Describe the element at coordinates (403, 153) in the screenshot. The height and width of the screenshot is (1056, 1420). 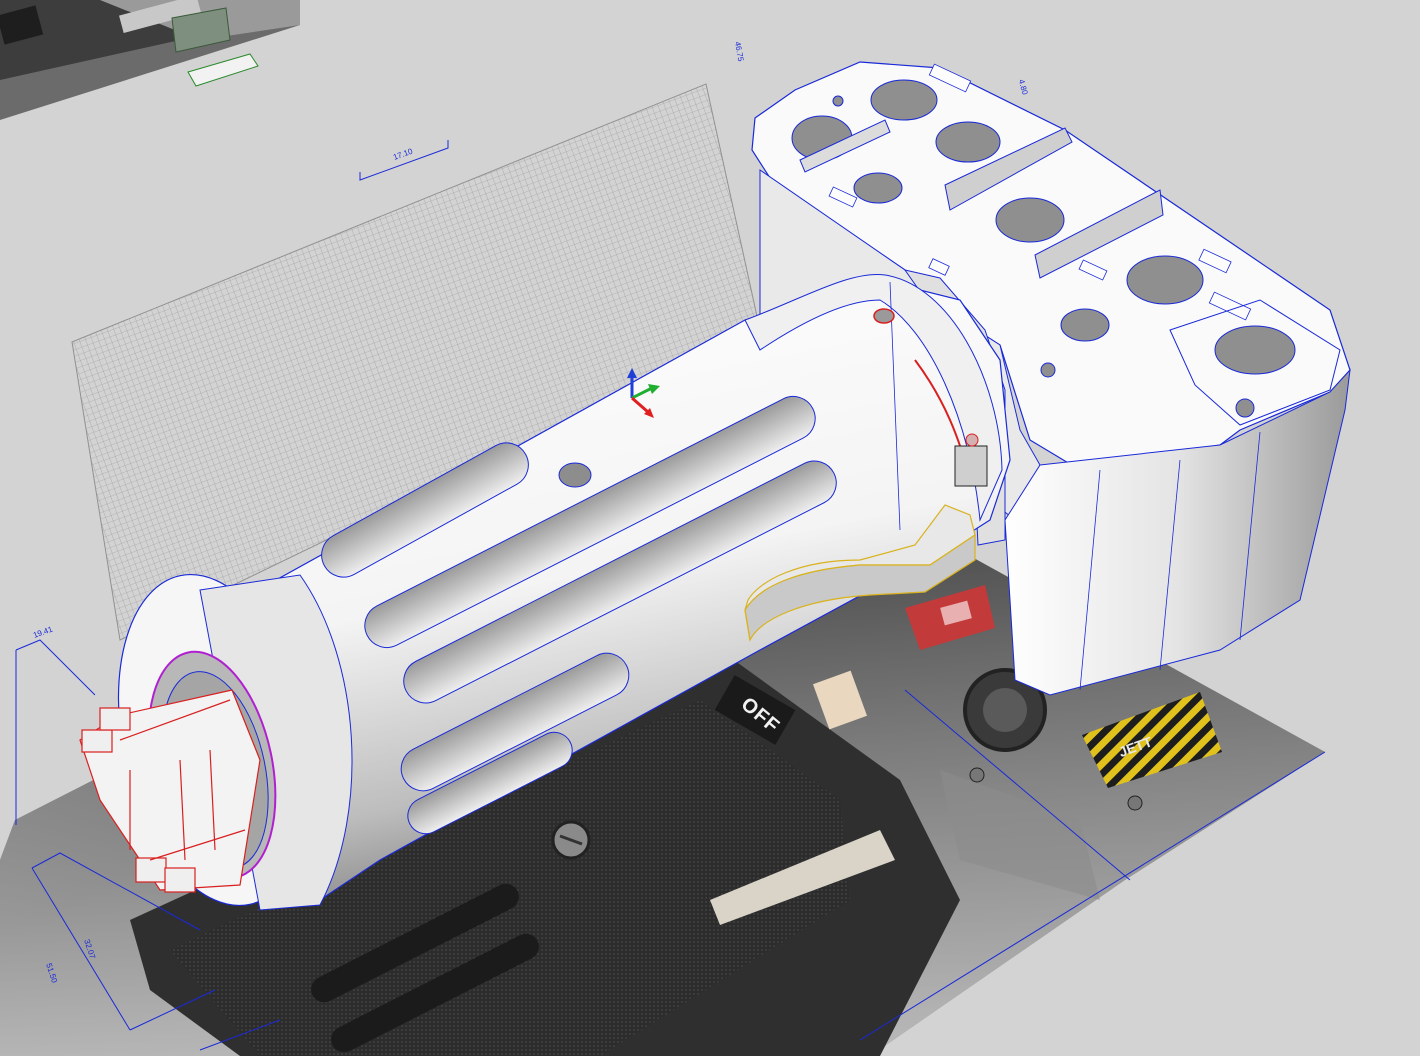
I see `dimension-value-top: 17.10` at that location.